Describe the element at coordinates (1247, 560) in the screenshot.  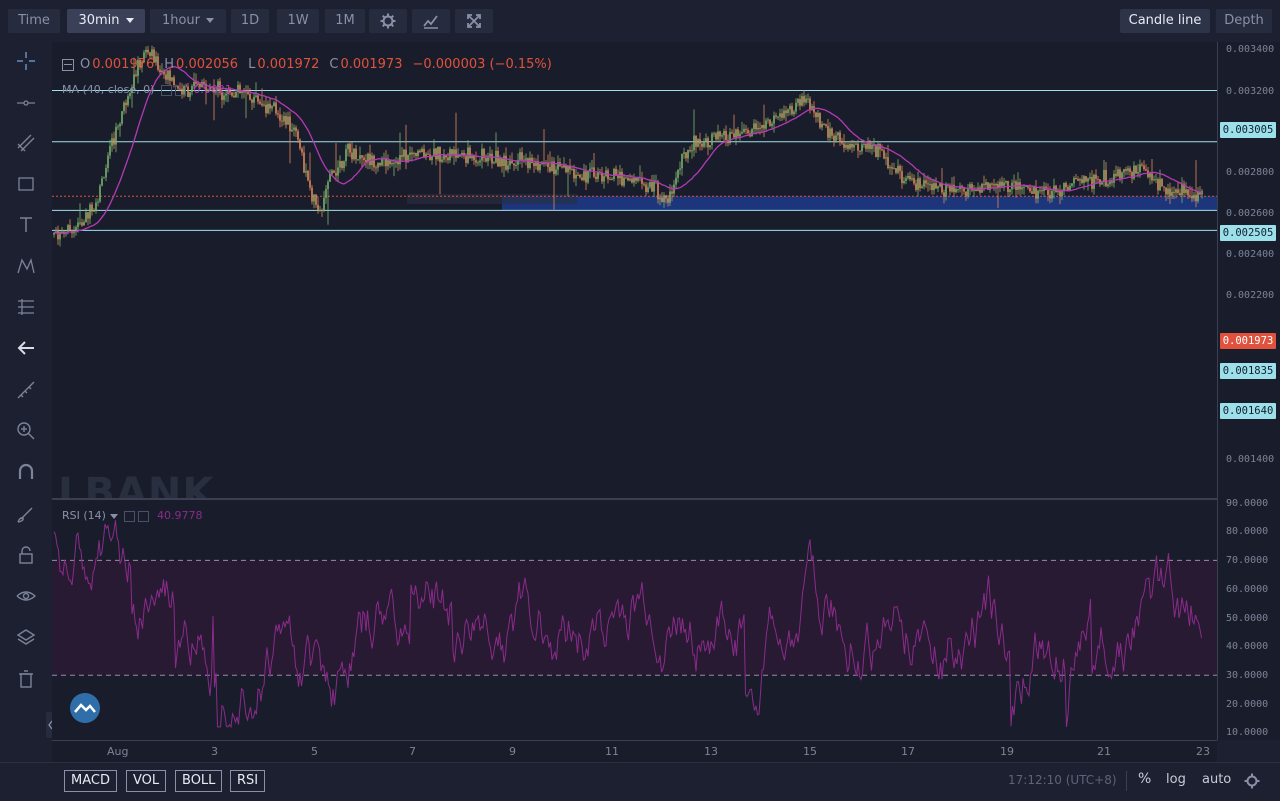
I see `rsi-axis-label: 70.0000` at that location.